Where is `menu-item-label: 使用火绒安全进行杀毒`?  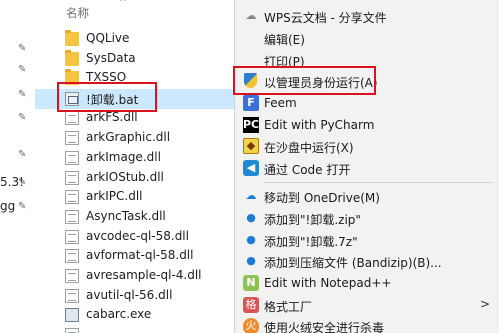
menu-item-label: 使用火绒安全进行杀毒 is located at coordinates (324, 327).